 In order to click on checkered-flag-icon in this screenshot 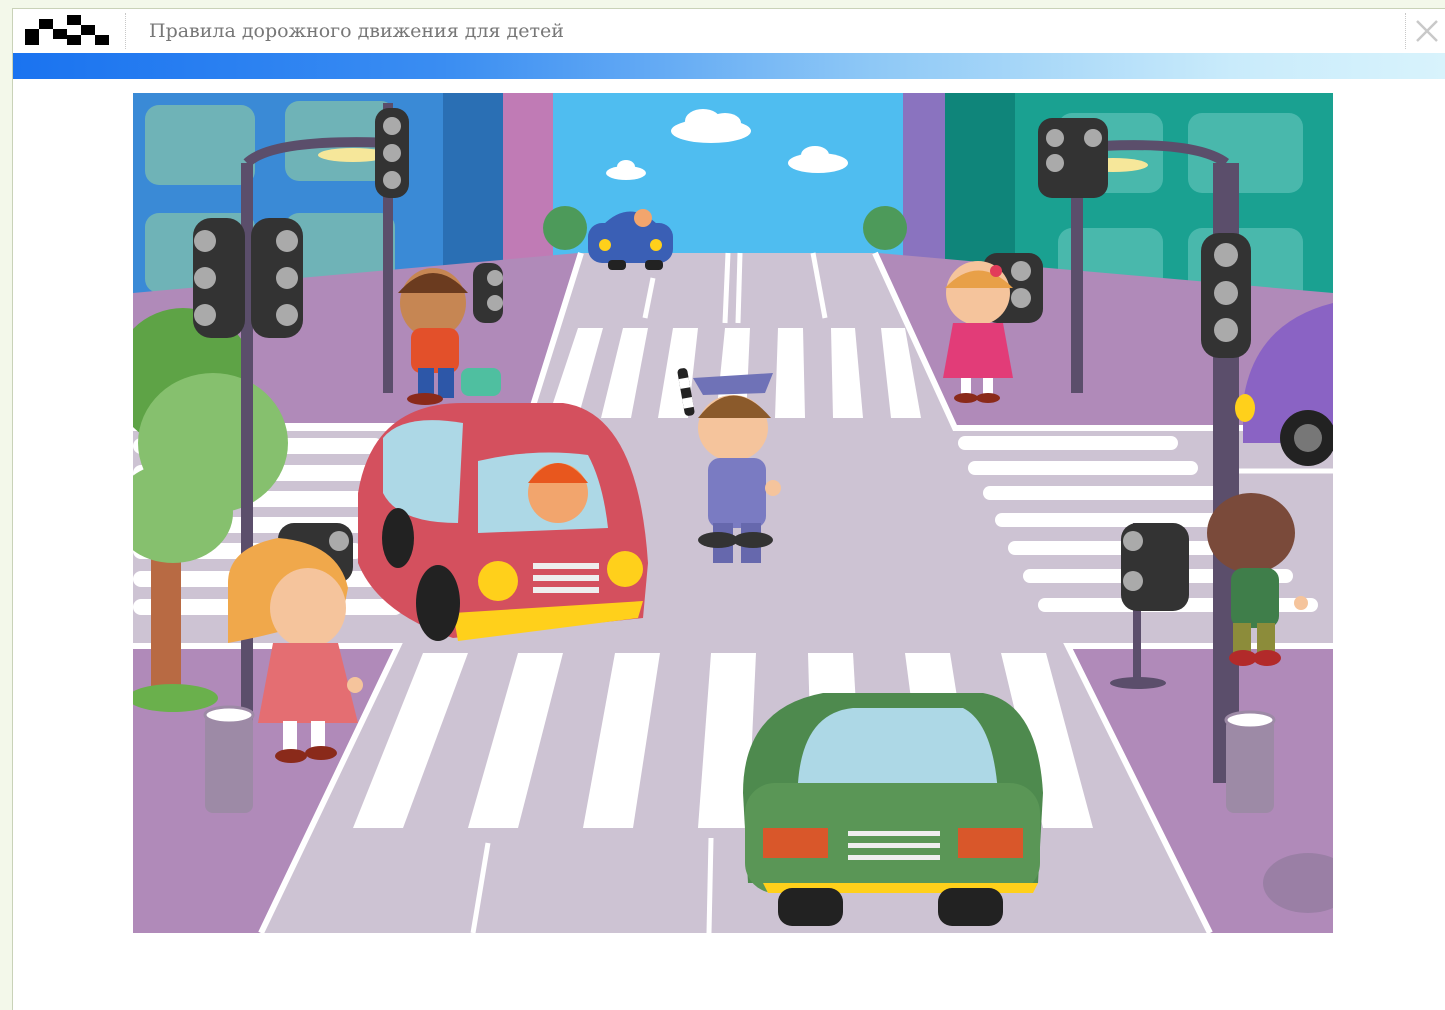, I will do `click(67, 30)`.